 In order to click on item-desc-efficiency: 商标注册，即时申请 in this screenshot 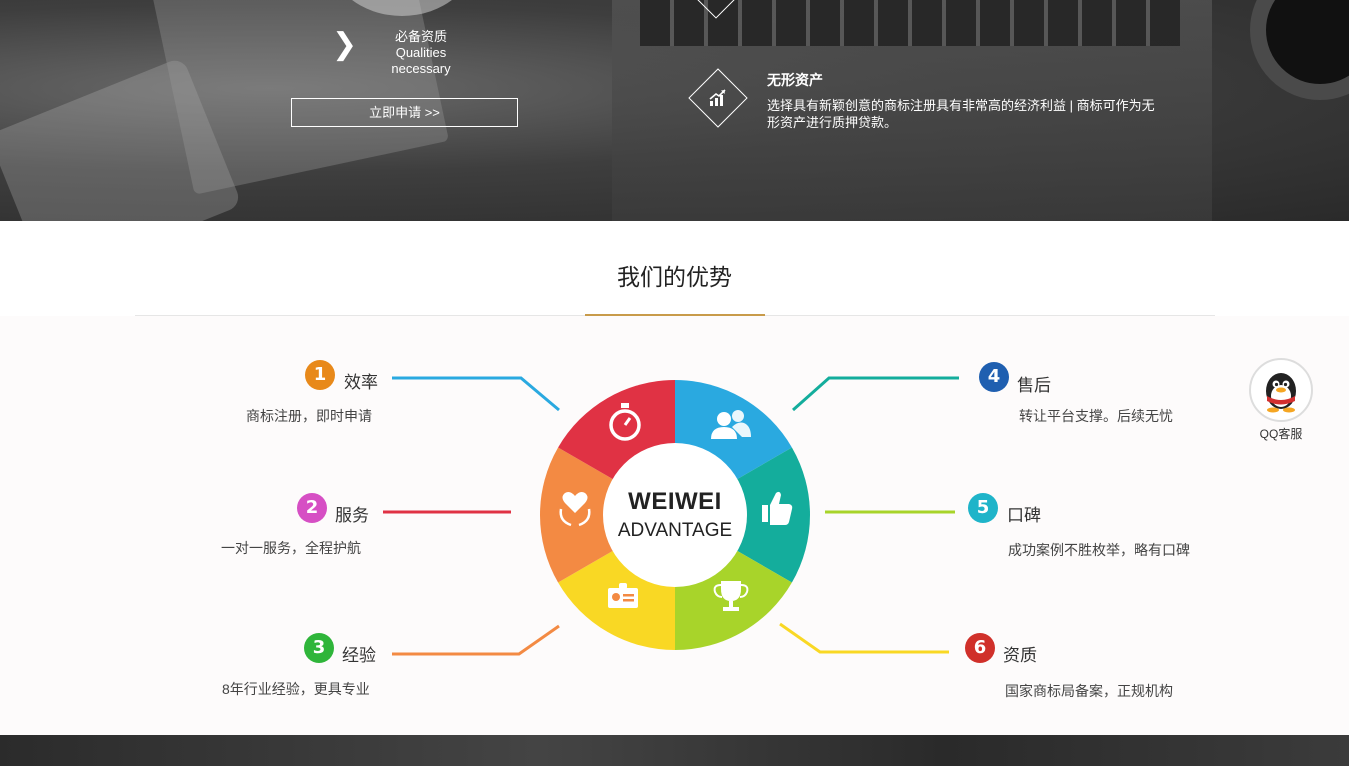, I will do `click(309, 416)`.